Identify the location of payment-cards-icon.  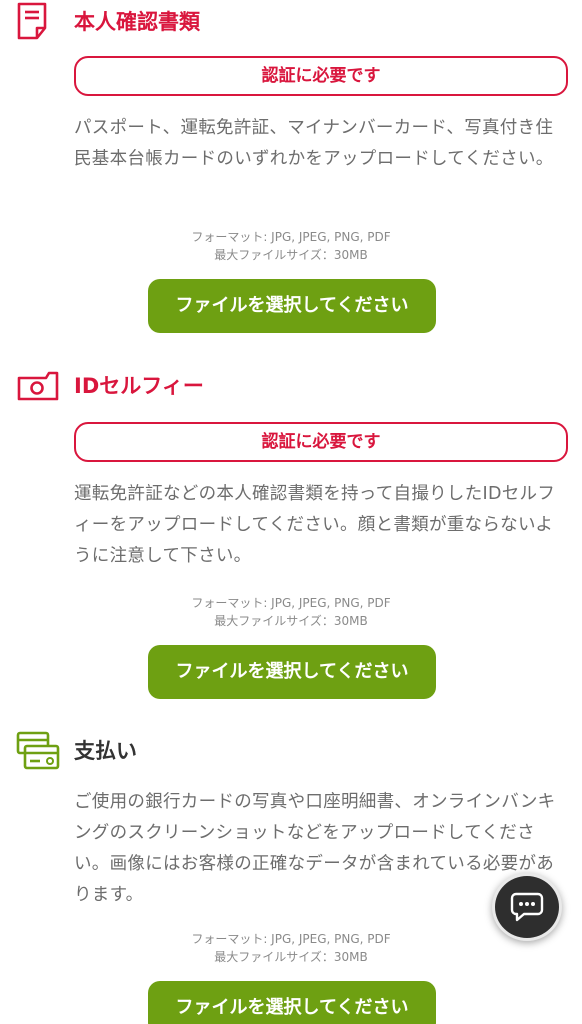
(39, 751).